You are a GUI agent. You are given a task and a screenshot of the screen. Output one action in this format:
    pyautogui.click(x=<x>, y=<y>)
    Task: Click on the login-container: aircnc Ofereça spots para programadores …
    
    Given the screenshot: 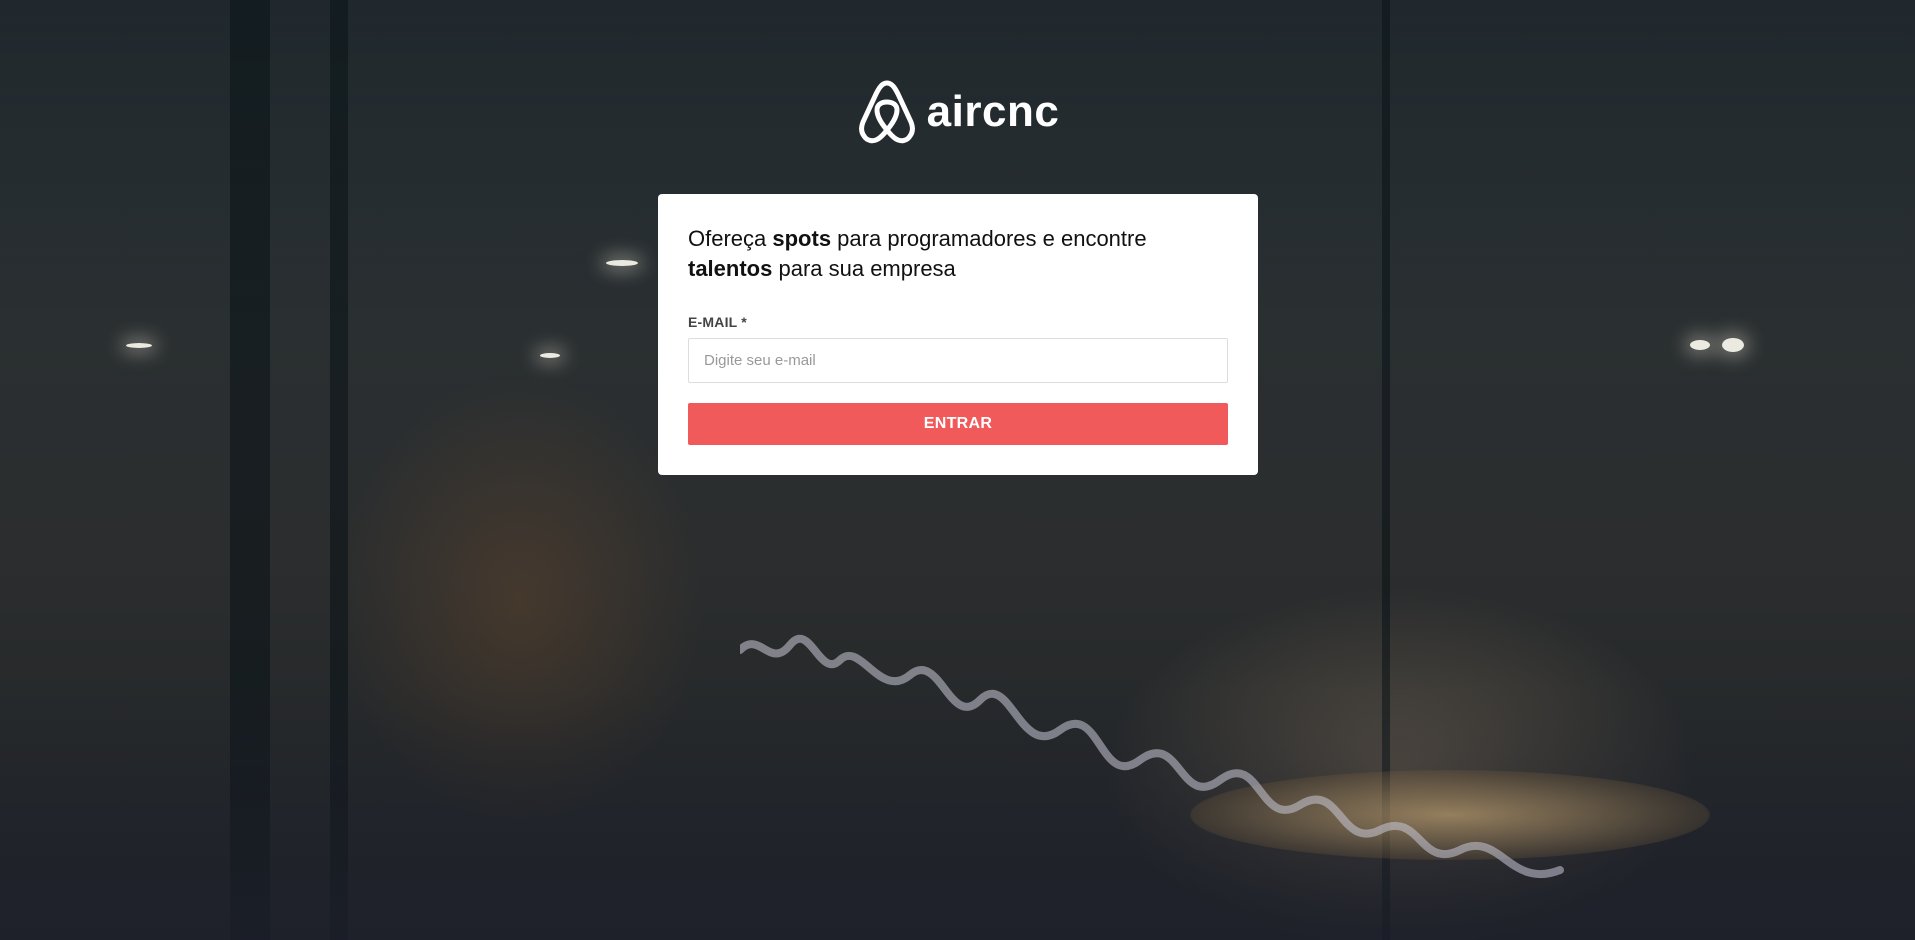 What is the action you would take?
    pyautogui.click(x=958, y=275)
    